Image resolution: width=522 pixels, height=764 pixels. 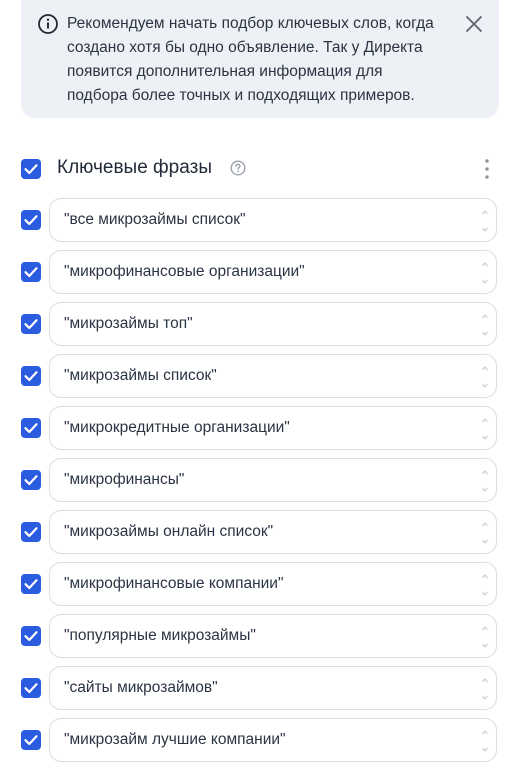 I want to click on keyword-text: "микрозаймы топ", so click(x=128, y=323).